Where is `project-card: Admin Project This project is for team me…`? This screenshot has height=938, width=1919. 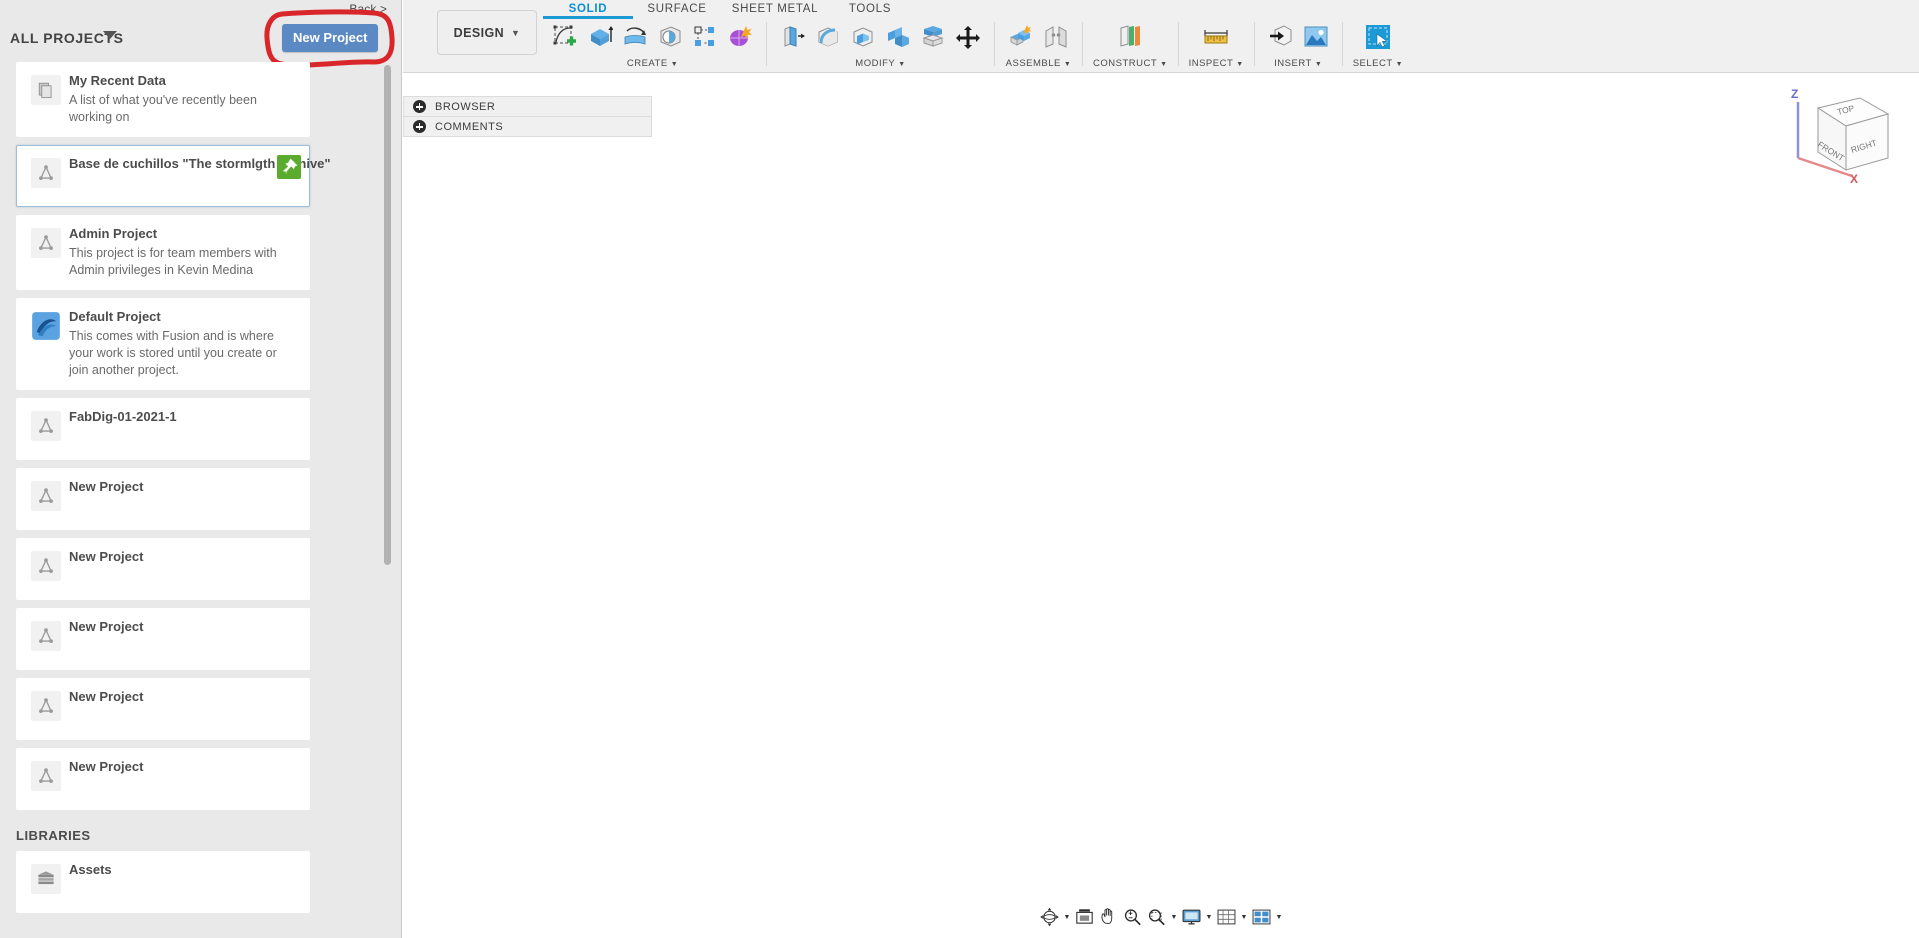 project-card: Admin Project This project is for team me… is located at coordinates (163, 252).